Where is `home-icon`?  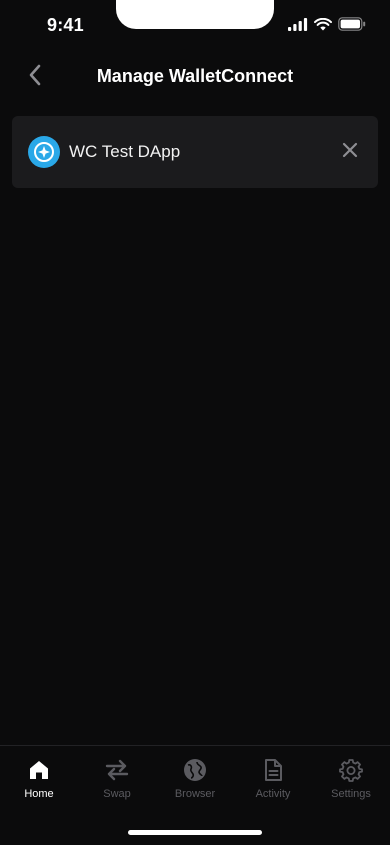
home-icon is located at coordinates (39, 770).